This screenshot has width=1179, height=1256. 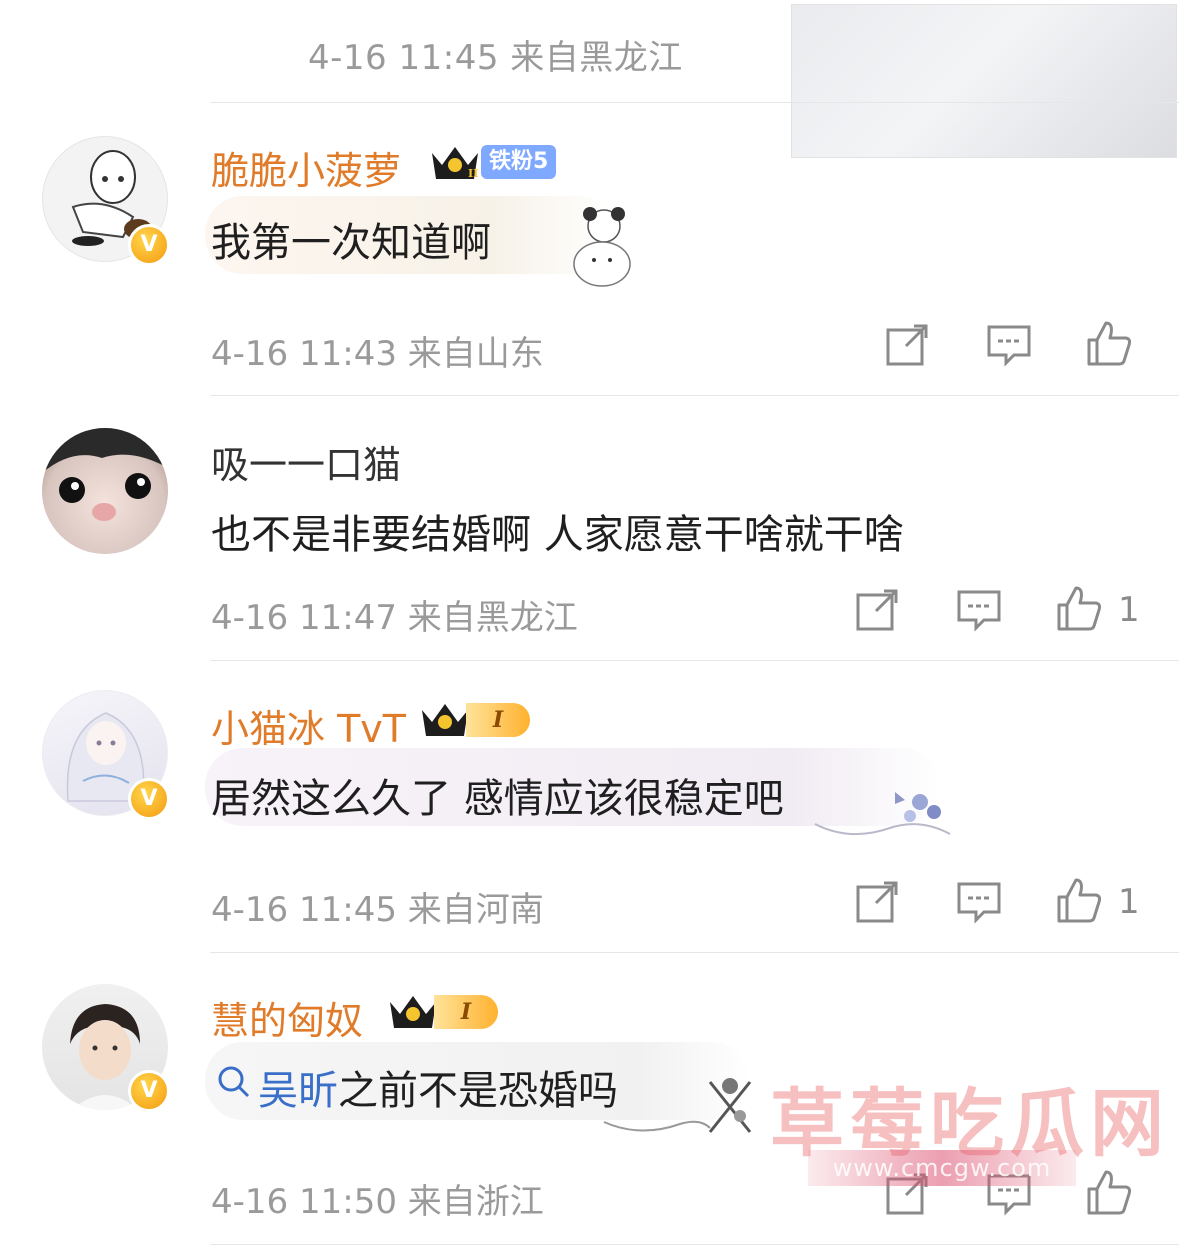 I want to click on comment-text: 也不是非要结婚啊 人家愿意干啥就干啥, so click(x=557, y=535).